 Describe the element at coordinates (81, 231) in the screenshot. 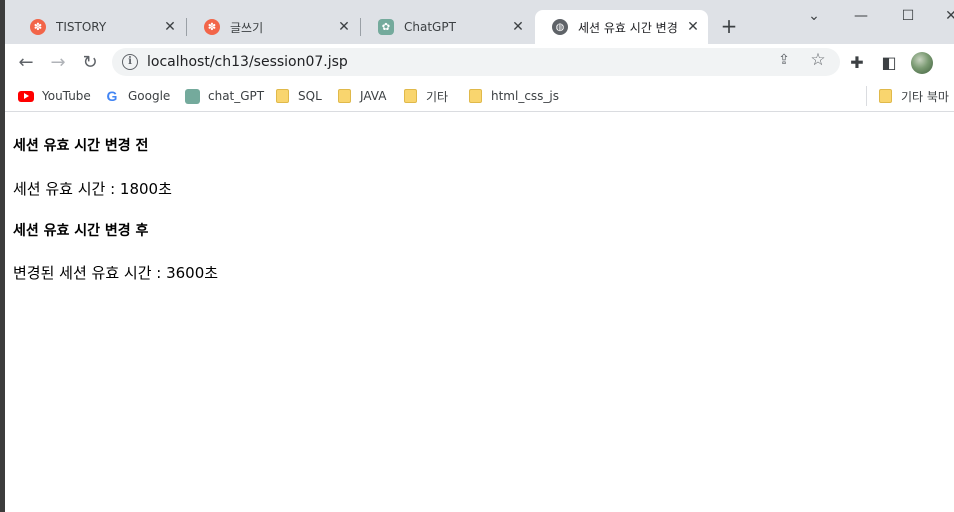

I see `heading-after: 세션 유효 시간 변경 후` at that location.